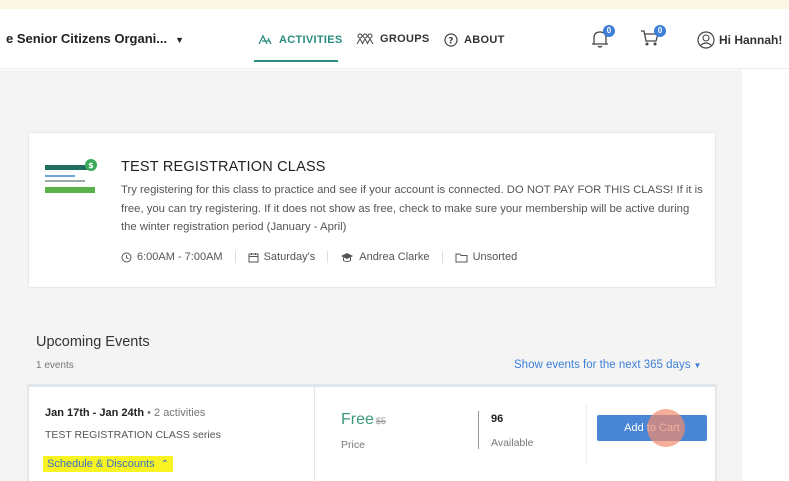 This screenshot has width=789, height=481. What do you see at coordinates (461, 257) in the screenshot?
I see `folder-icon` at bounding box center [461, 257].